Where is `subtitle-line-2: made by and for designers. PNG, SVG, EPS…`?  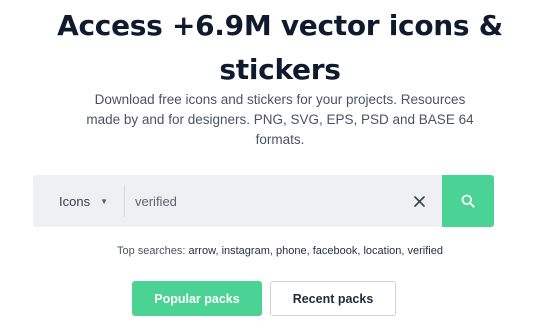
subtitle-line-2: made by and for designers. PNG, SVG, EPS… is located at coordinates (280, 119).